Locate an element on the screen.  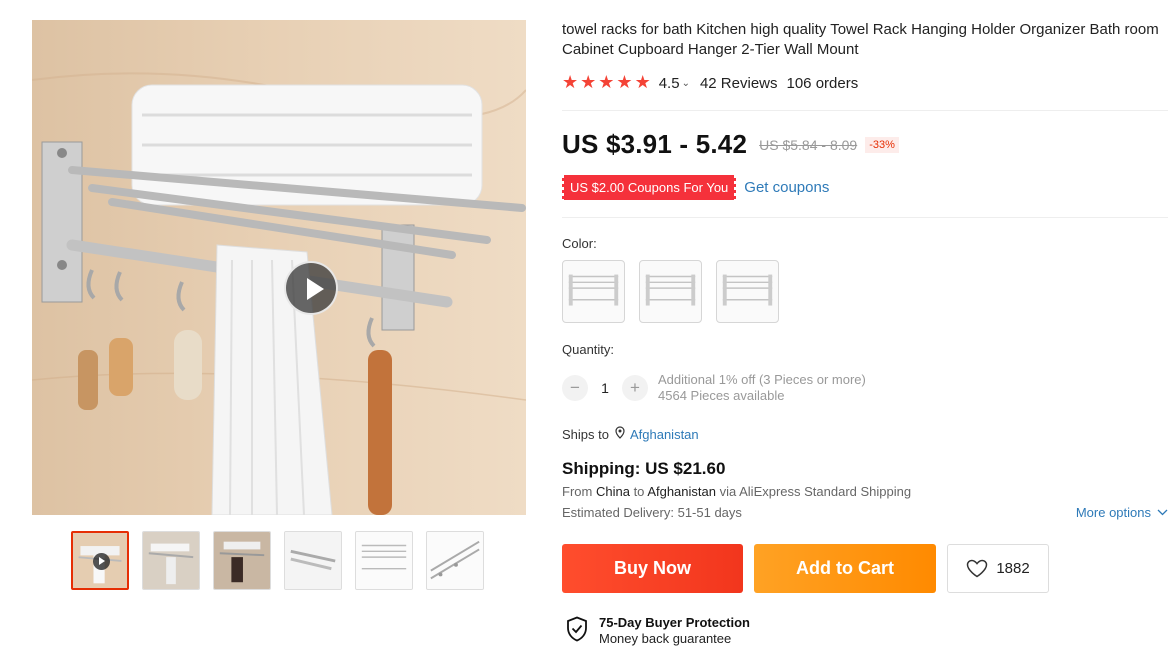
buy-now-button: Buy Now is located at coordinates (652, 568).